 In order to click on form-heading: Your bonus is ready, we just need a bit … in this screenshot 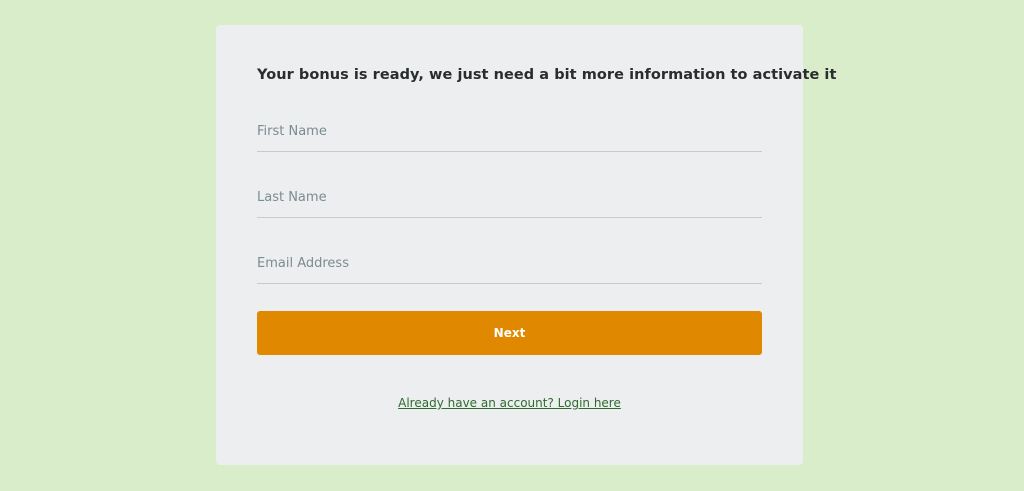, I will do `click(547, 75)`.